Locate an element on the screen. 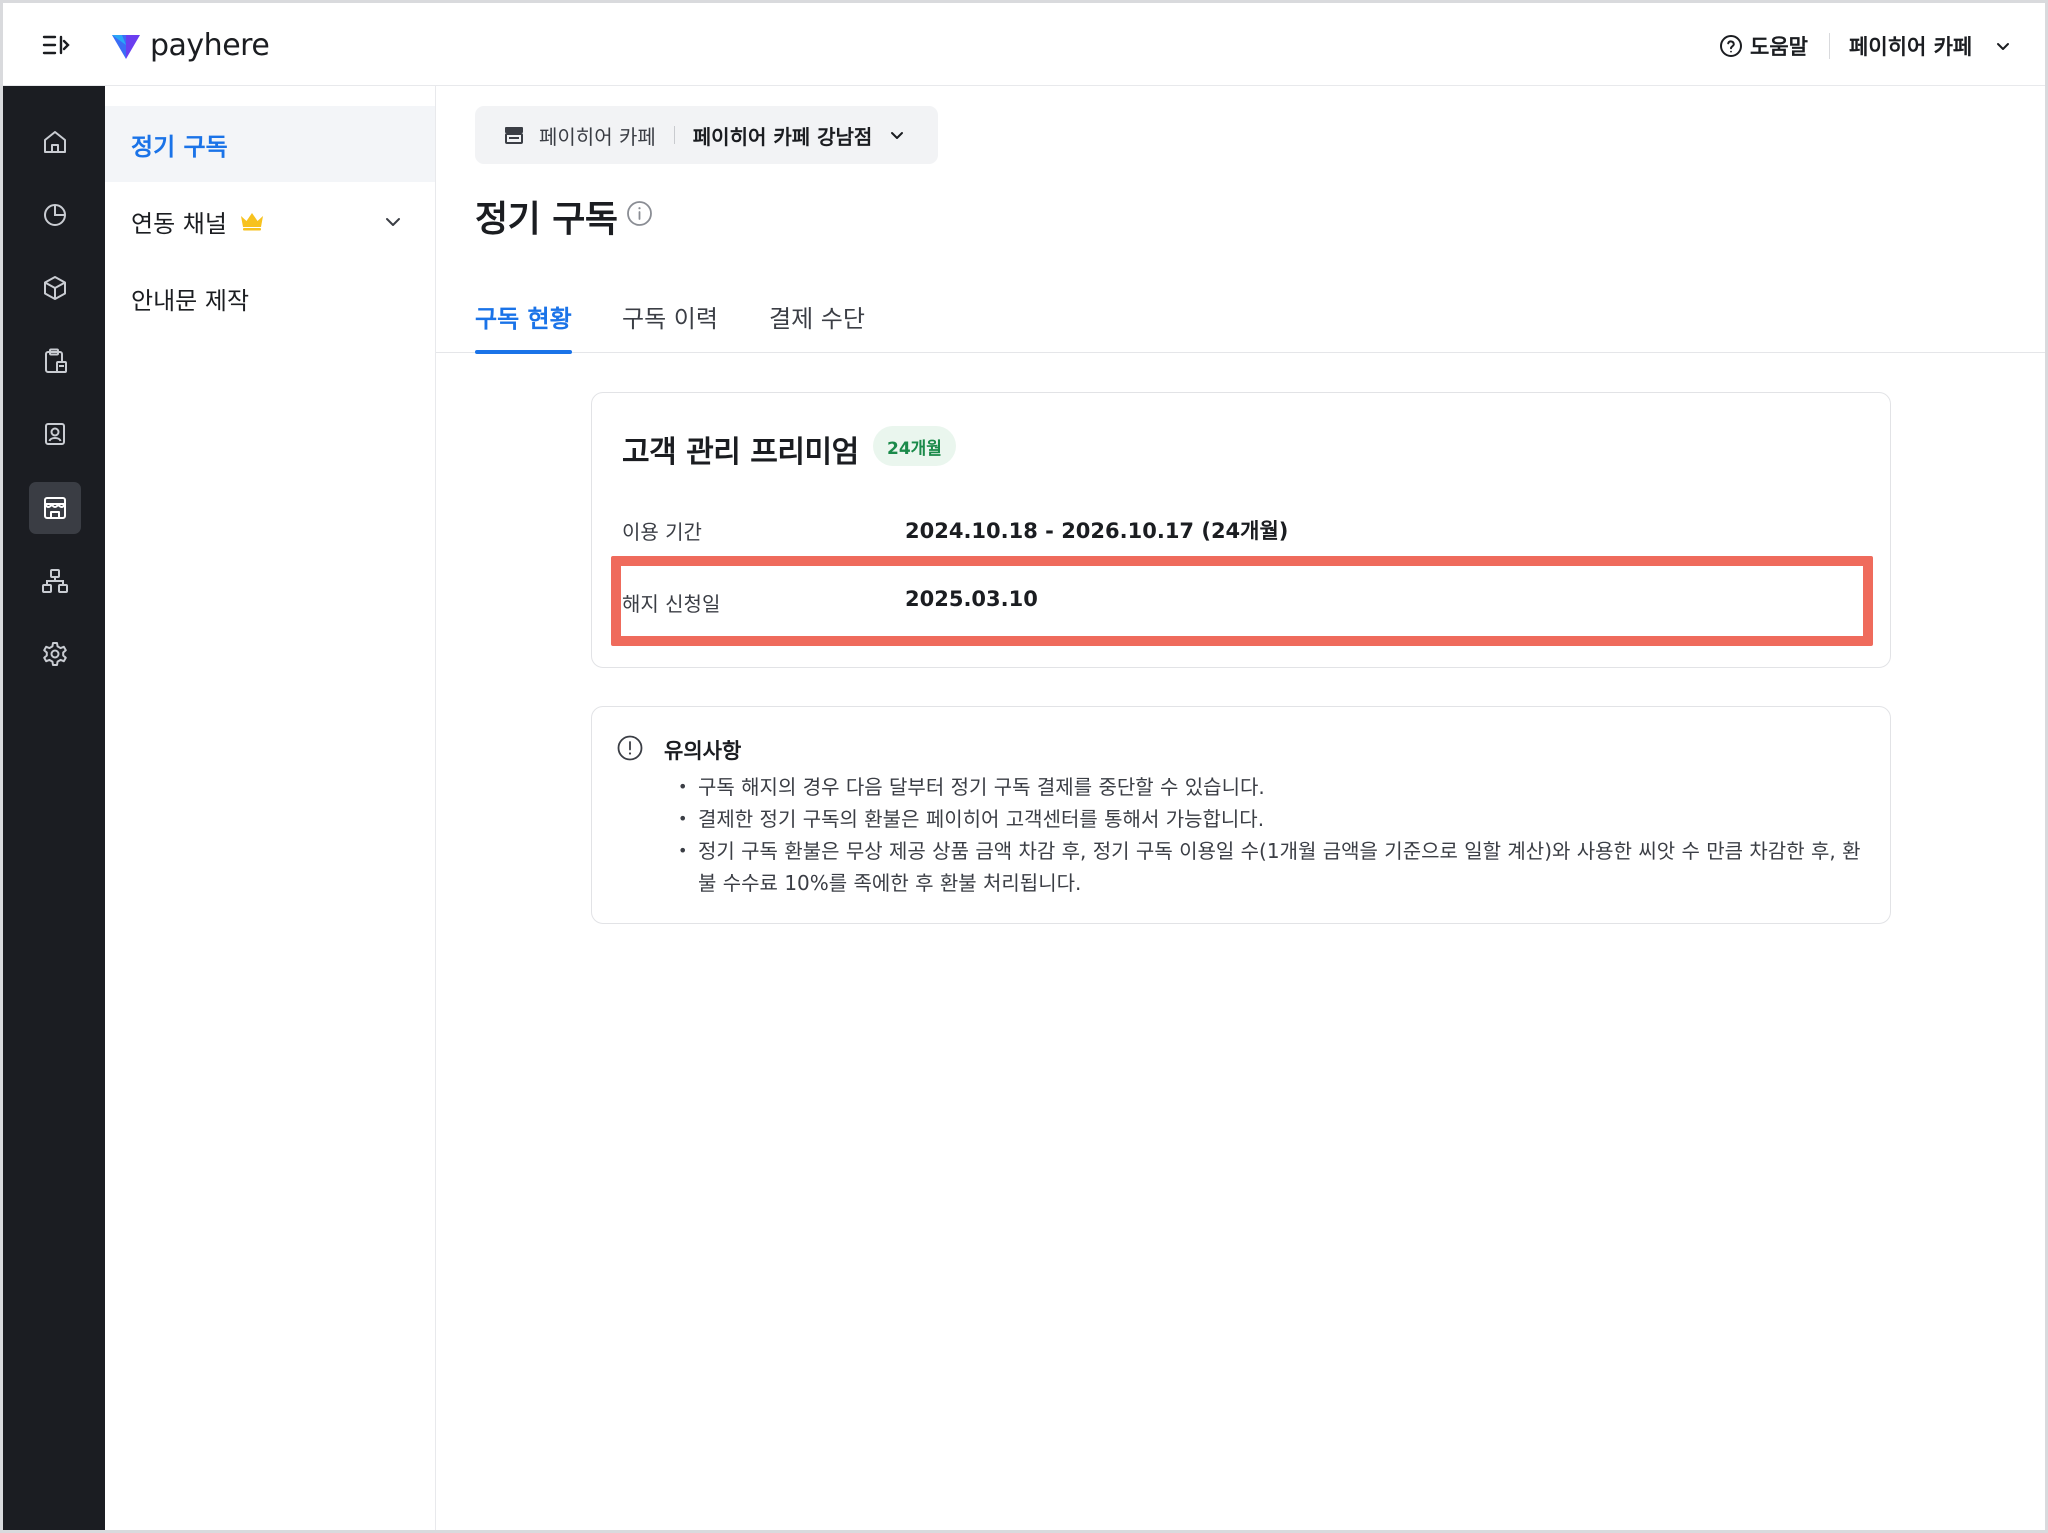  rail-item-stats is located at coordinates (55, 215).